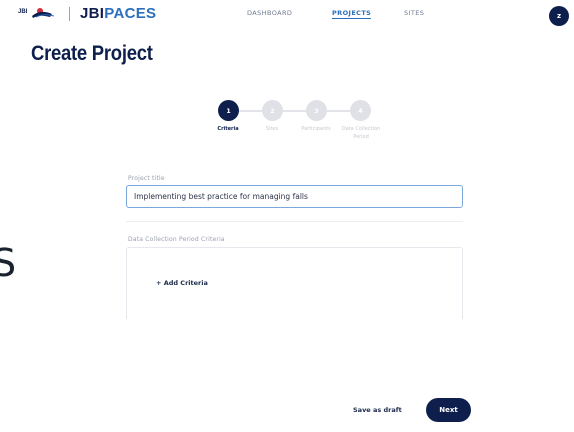  What do you see at coordinates (414, 13) in the screenshot?
I see `nav-sites: SITES` at bounding box center [414, 13].